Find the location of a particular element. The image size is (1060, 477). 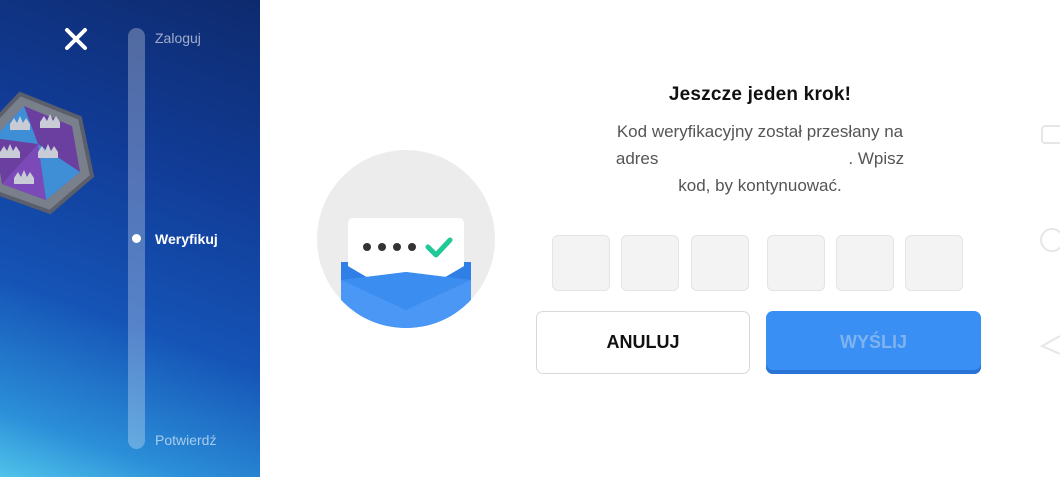

envelope-check-illustration is located at coordinates (406, 239).